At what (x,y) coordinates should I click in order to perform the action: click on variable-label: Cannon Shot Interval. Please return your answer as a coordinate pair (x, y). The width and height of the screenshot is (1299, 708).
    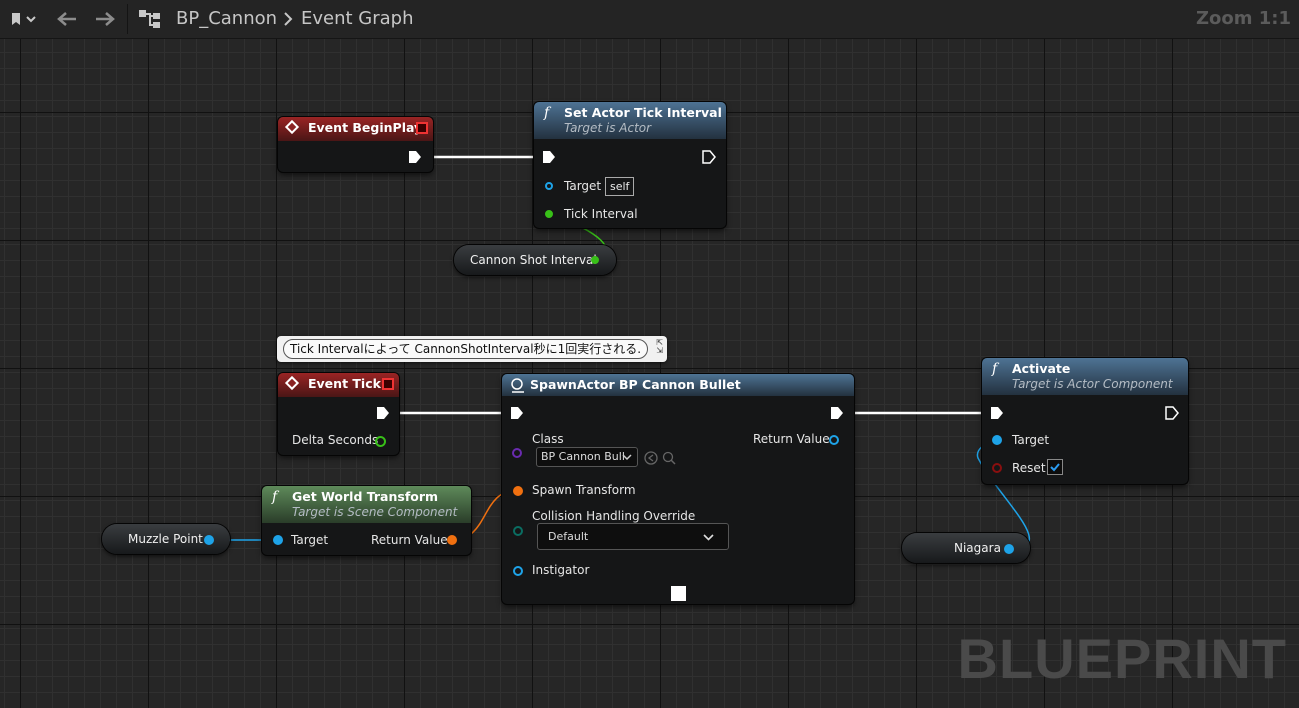
    Looking at the image, I should click on (533, 260).